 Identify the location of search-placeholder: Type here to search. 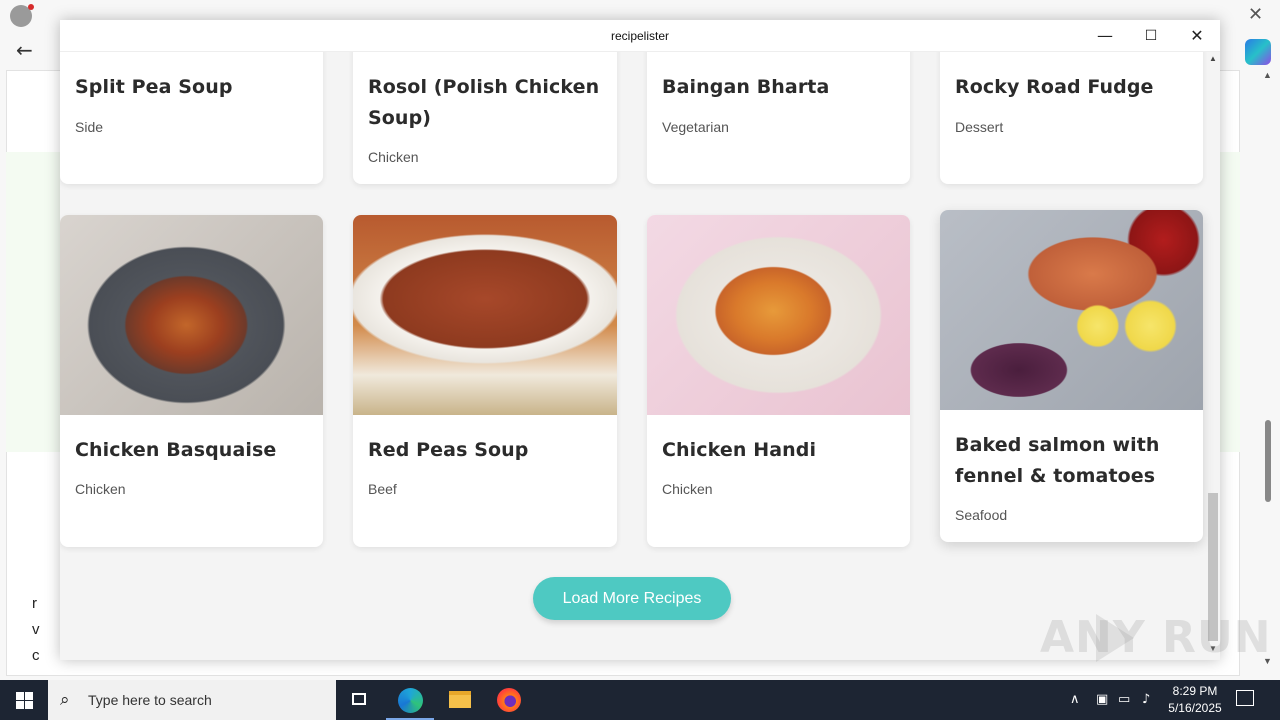
(150, 700).